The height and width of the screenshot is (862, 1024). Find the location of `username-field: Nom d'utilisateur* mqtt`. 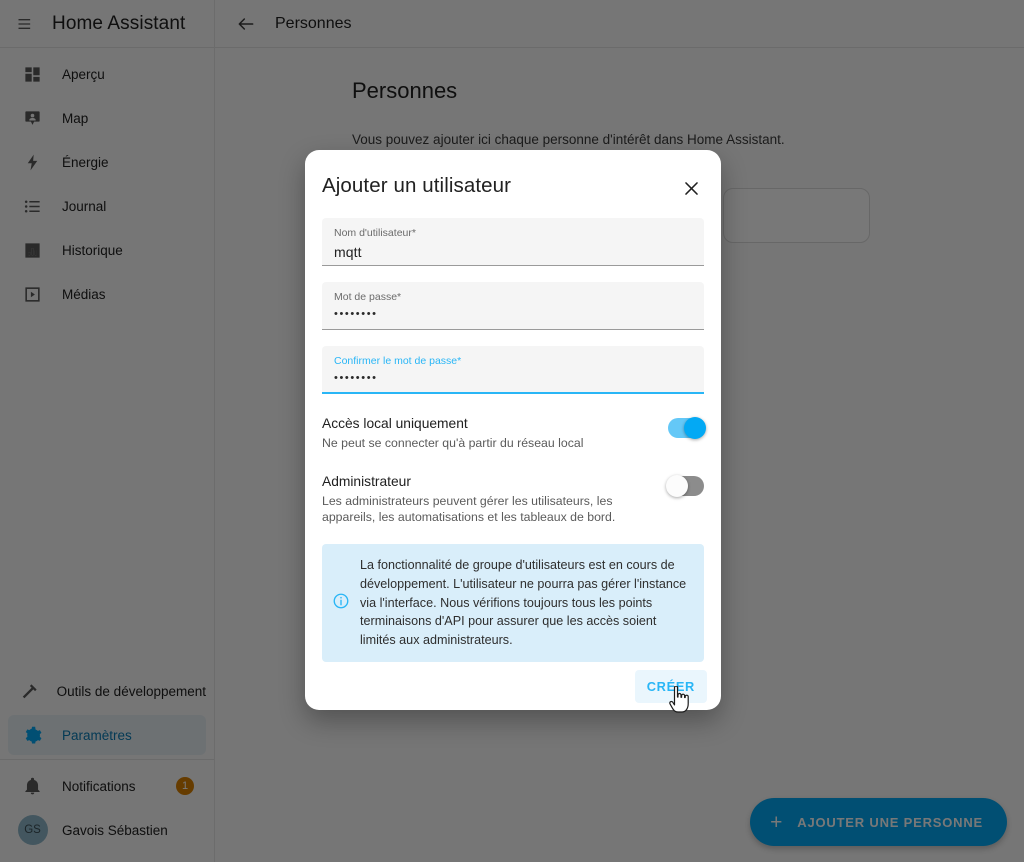

username-field: Nom d'utilisateur* mqtt is located at coordinates (513, 242).